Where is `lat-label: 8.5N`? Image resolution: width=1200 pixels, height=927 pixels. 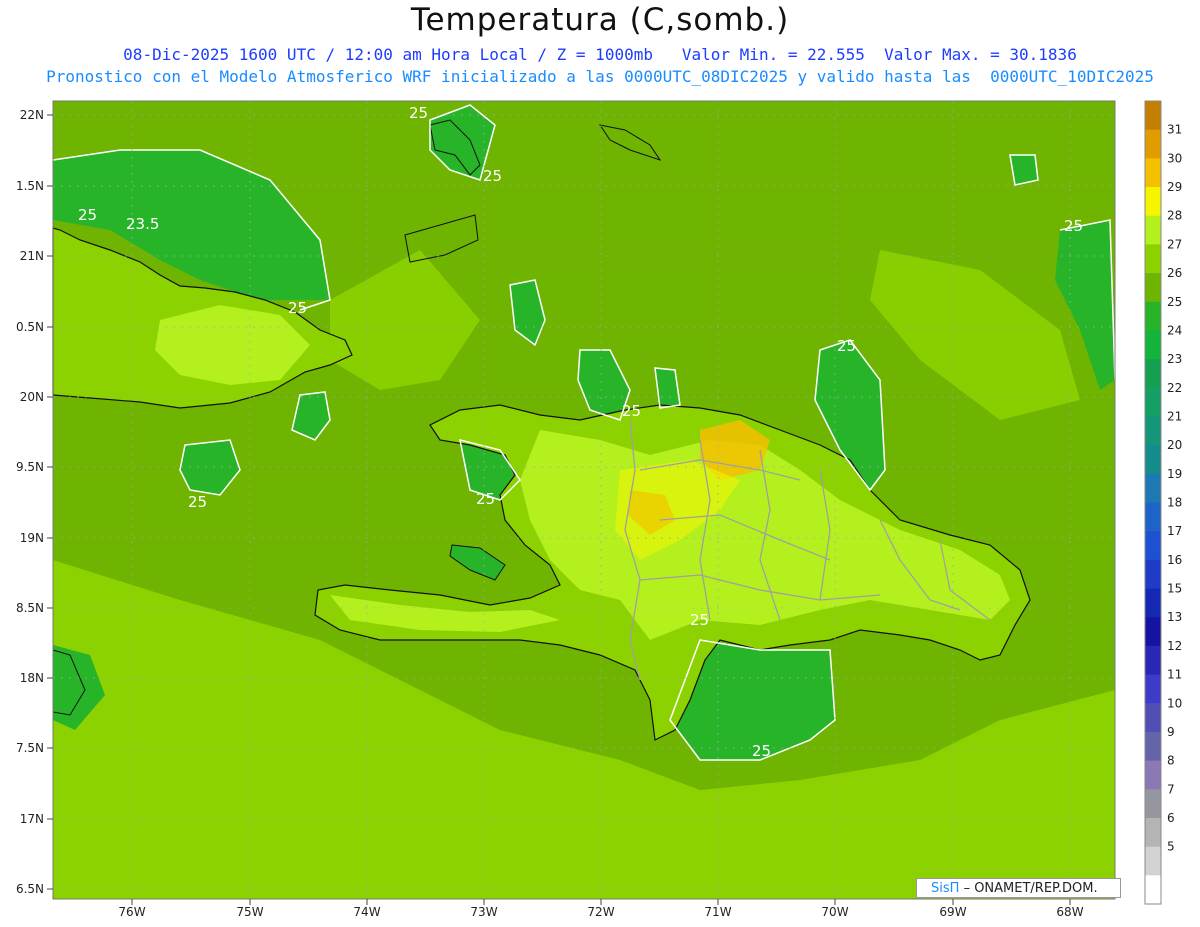 lat-label: 8.5N is located at coordinates (30, 608).